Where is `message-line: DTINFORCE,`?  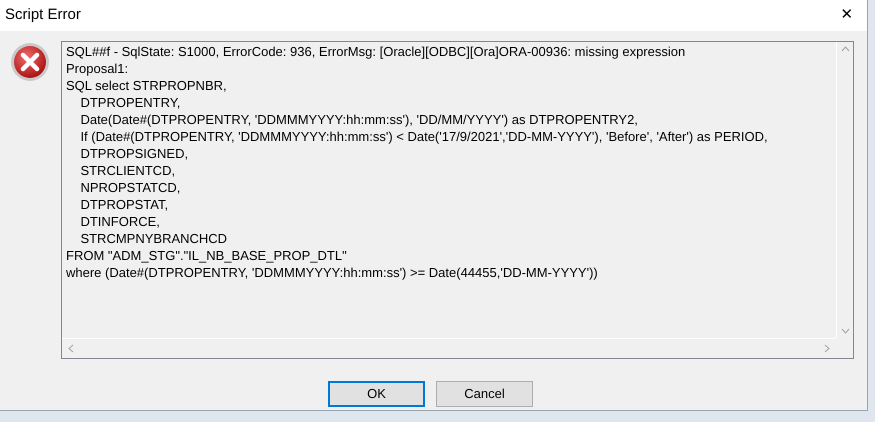 message-line: DTINFORCE, is located at coordinates (120, 221).